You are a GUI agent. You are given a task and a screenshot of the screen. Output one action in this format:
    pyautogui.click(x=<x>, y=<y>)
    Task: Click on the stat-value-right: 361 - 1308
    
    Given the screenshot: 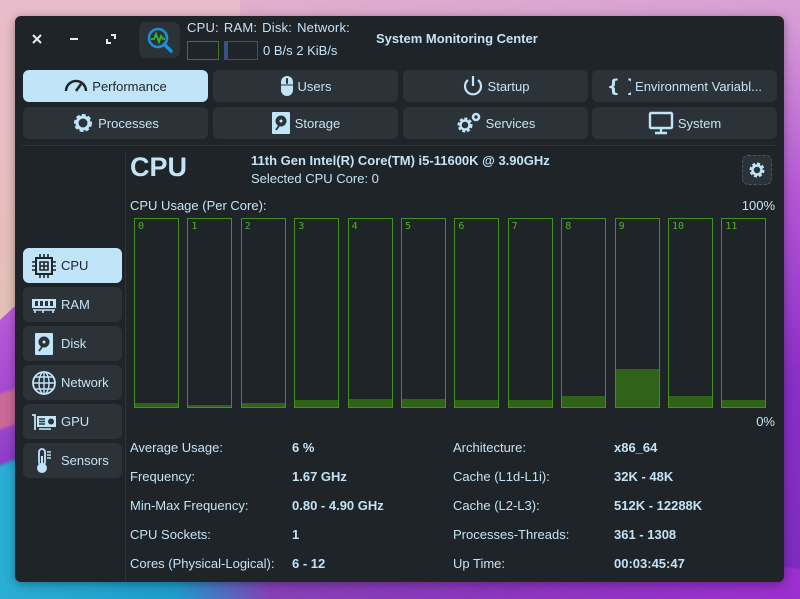 What is the action you would take?
    pyautogui.click(x=645, y=534)
    